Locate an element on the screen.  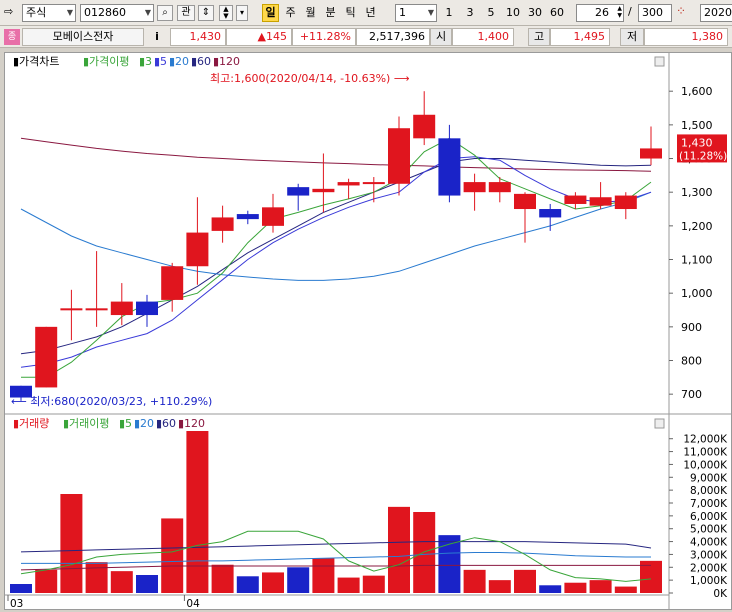
volume-tick-label: 0K is located at coordinates (720, 594).